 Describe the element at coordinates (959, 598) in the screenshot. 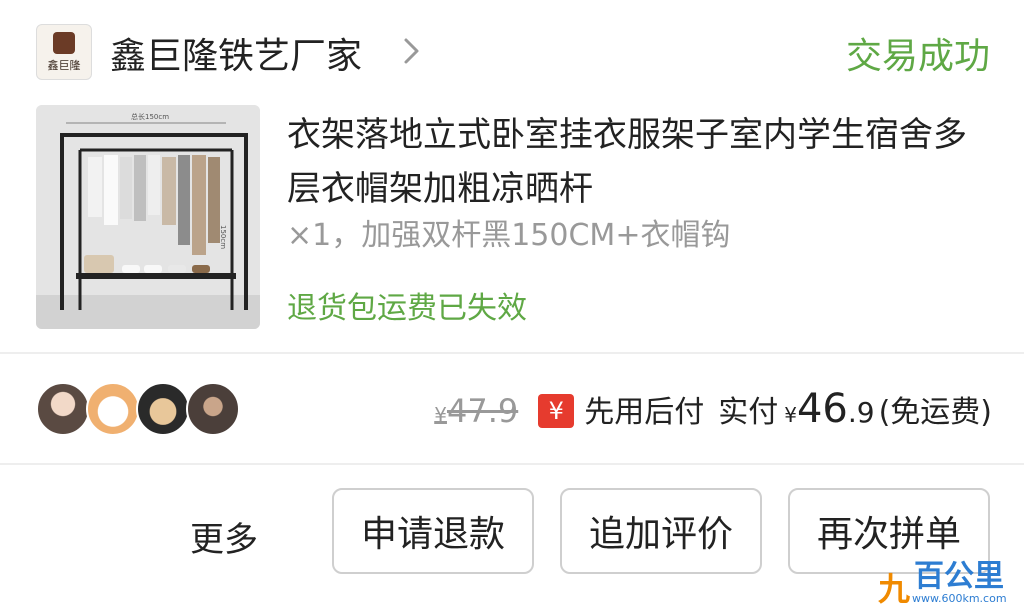

I see `watermark-url: www.600km.com` at that location.